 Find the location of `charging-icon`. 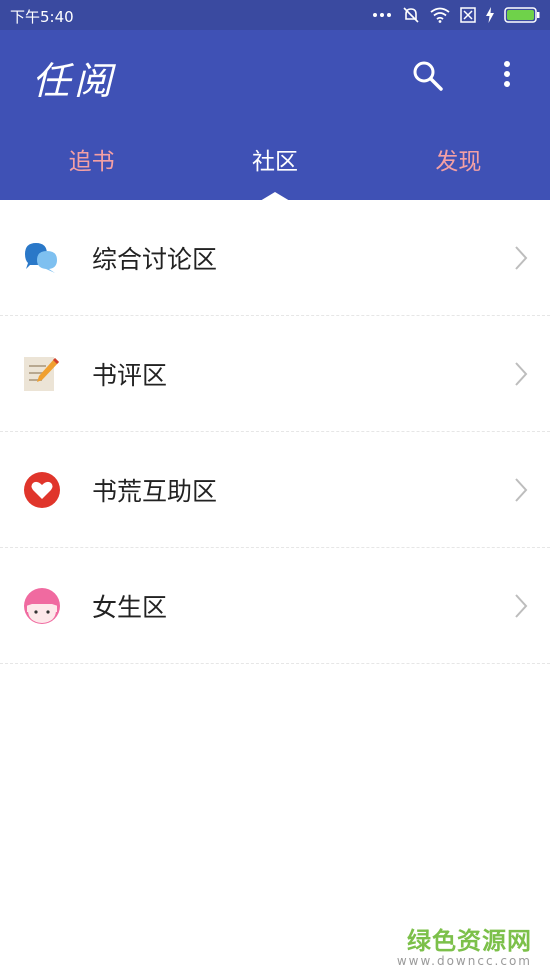

charging-icon is located at coordinates (490, 15).